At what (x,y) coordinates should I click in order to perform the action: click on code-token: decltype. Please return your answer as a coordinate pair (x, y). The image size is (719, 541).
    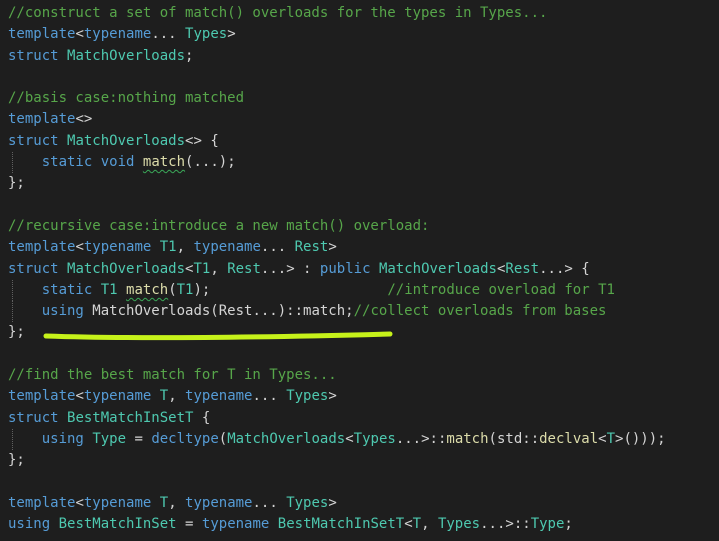
    Looking at the image, I should click on (185, 438).